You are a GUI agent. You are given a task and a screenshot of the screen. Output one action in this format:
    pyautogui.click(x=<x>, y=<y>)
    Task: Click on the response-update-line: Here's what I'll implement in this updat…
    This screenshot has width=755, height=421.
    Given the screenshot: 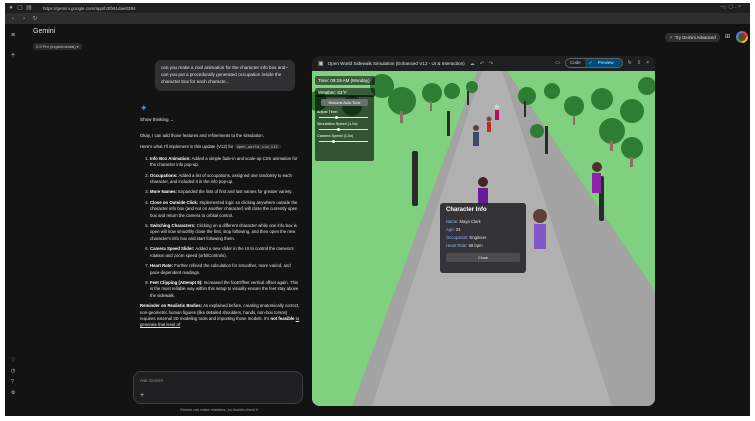 What is the action you would take?
    pyautogui.click(x=210, y=147)
    